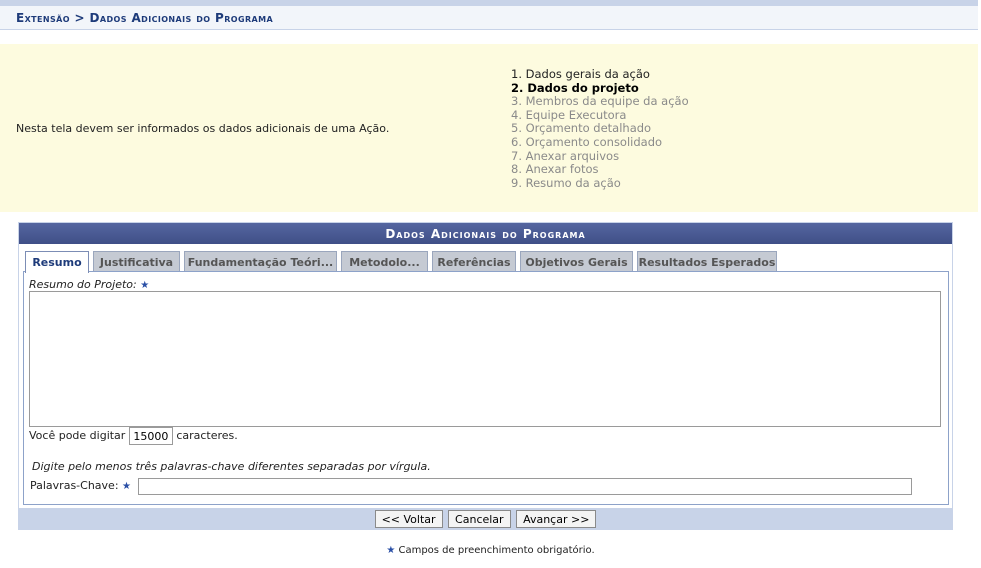 The image size is (981, 568). I want to click on resumo-label-text: Resumo do Projeto:, so click(83, 284).